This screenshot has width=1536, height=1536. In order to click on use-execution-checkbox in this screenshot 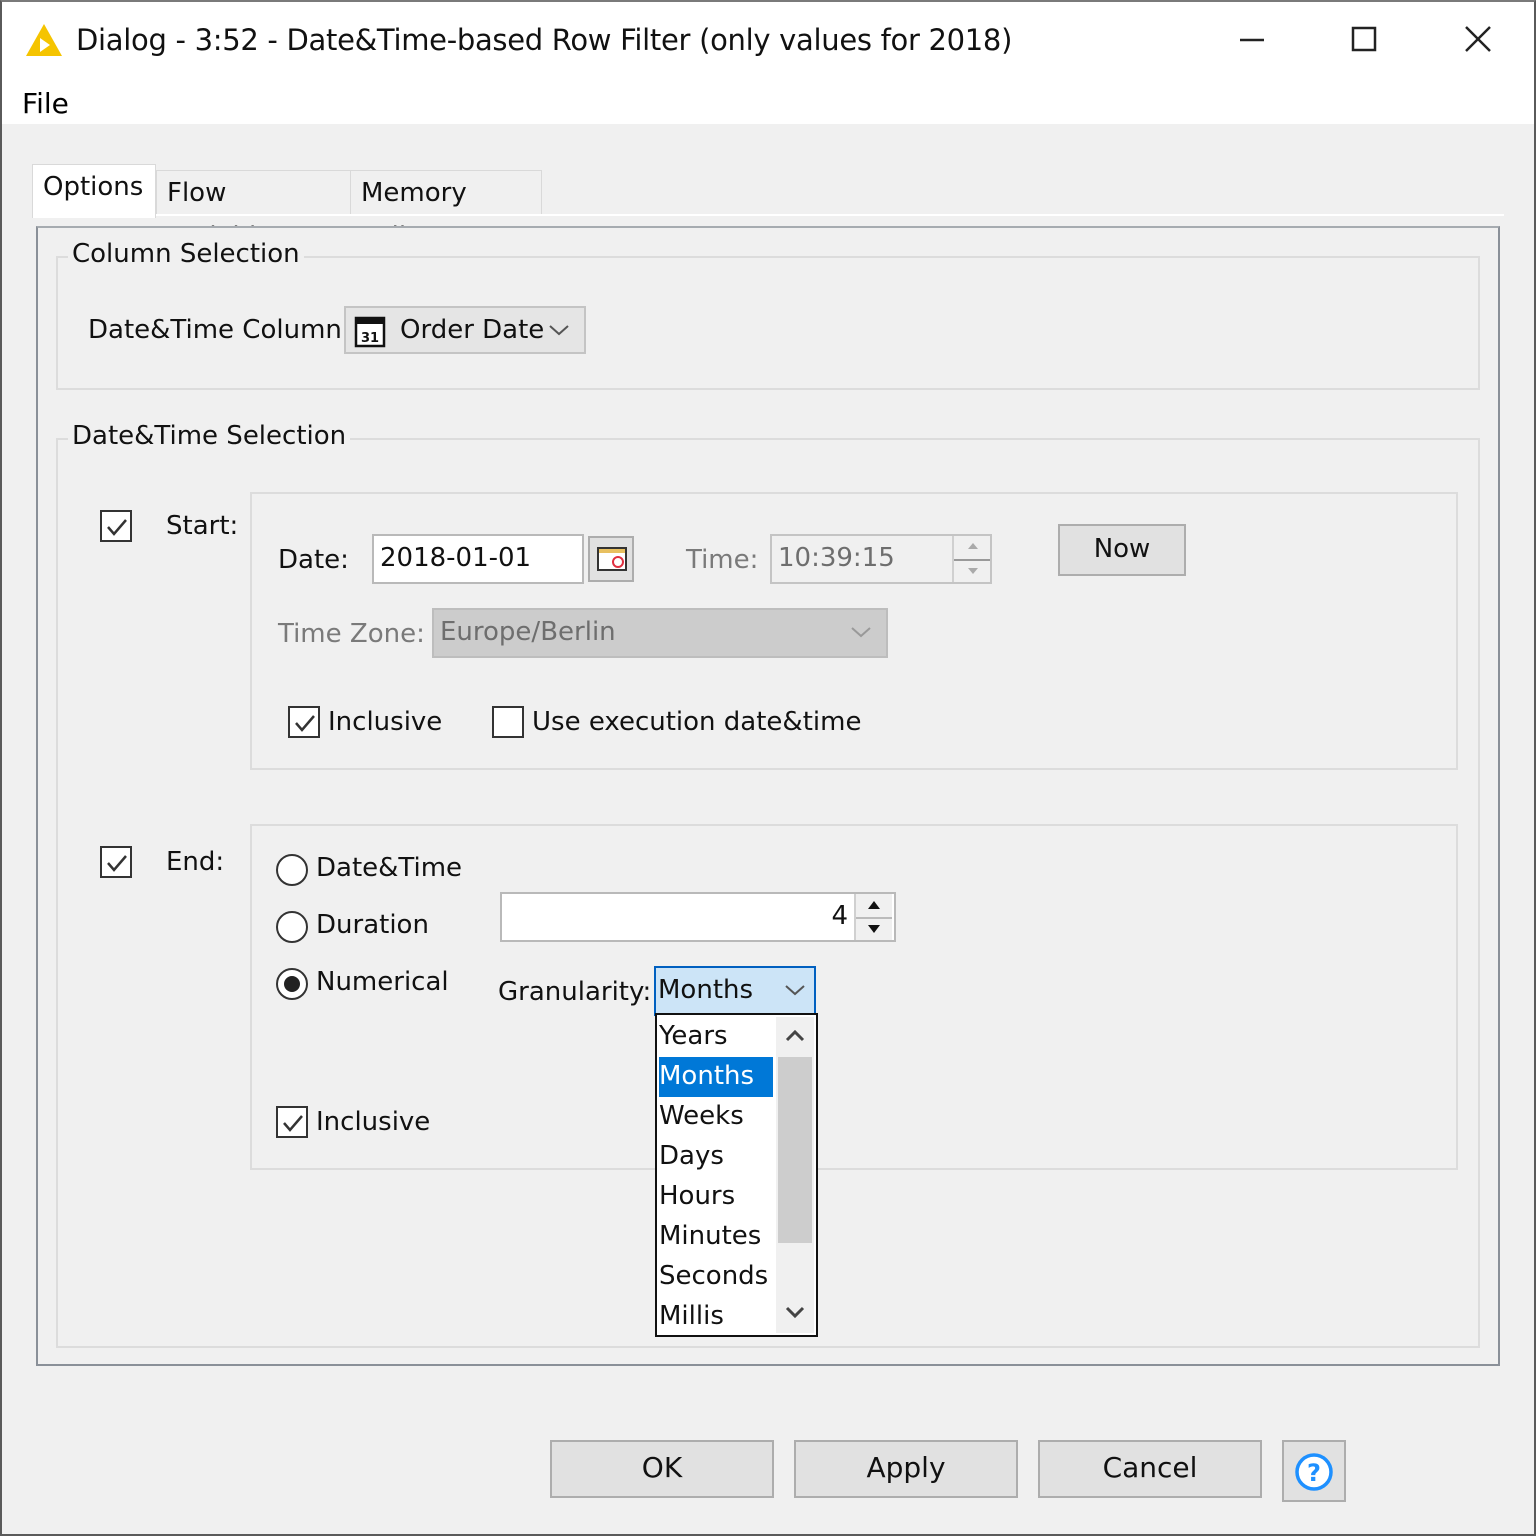, I will do `click(508, 722)`.